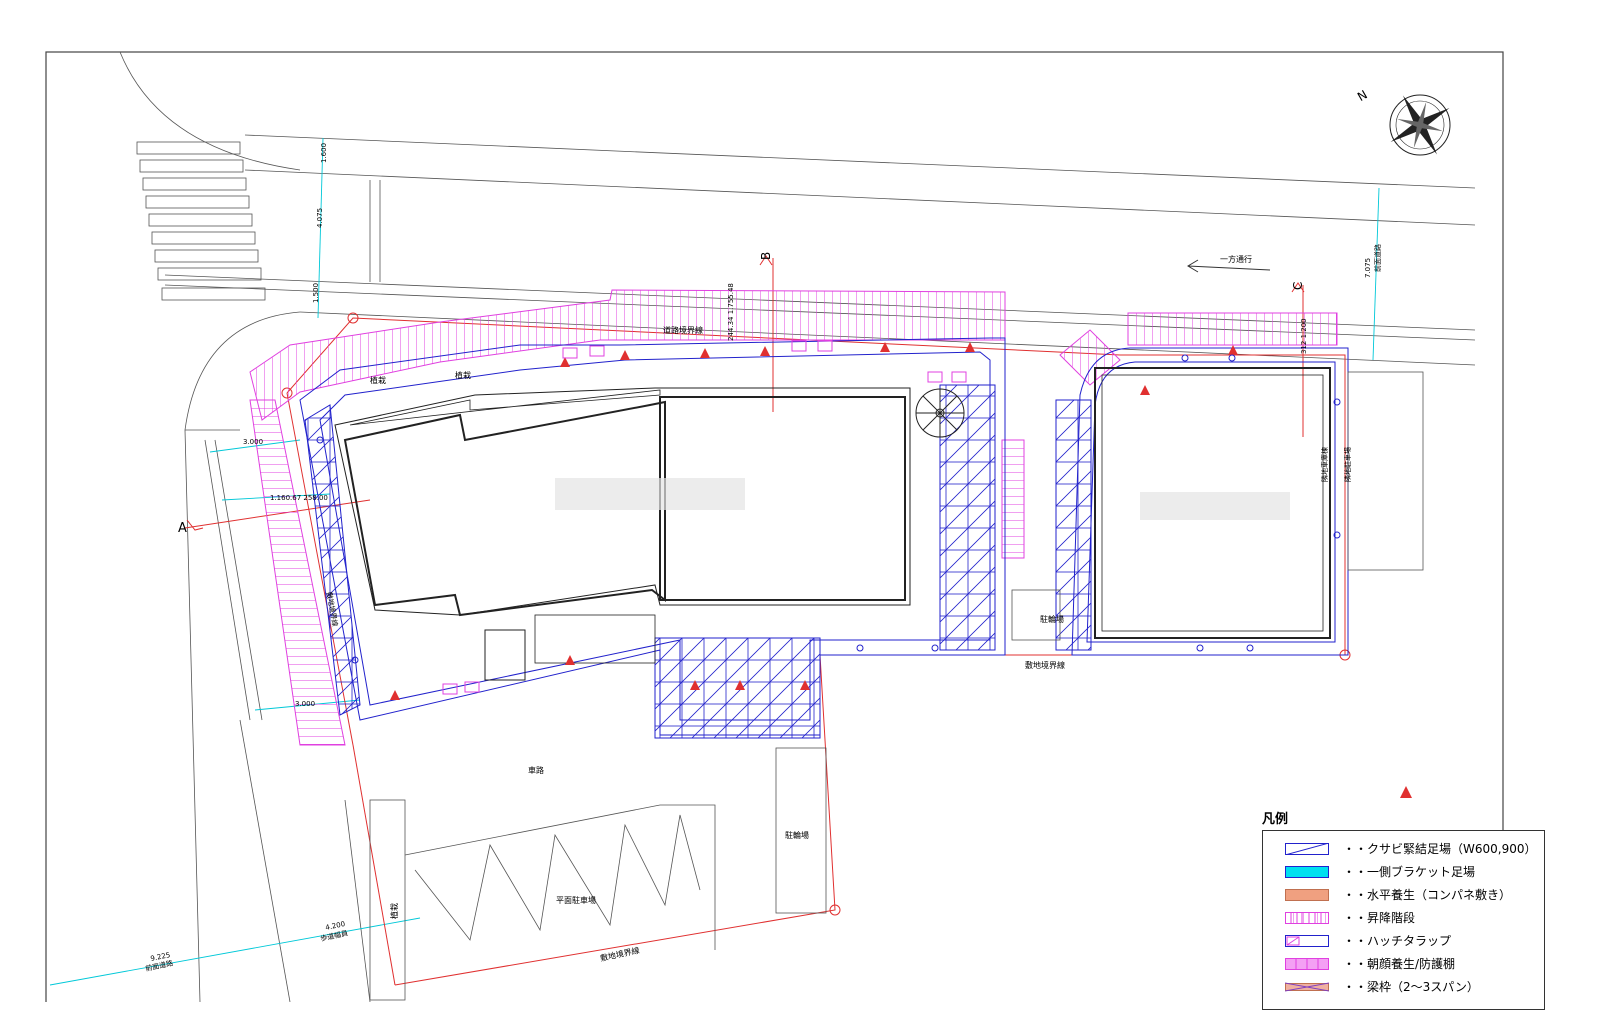  Describe the element at coordinates (1304, 336) in the screenshot. I see `dim-c-top: 312 1.200` at that location.